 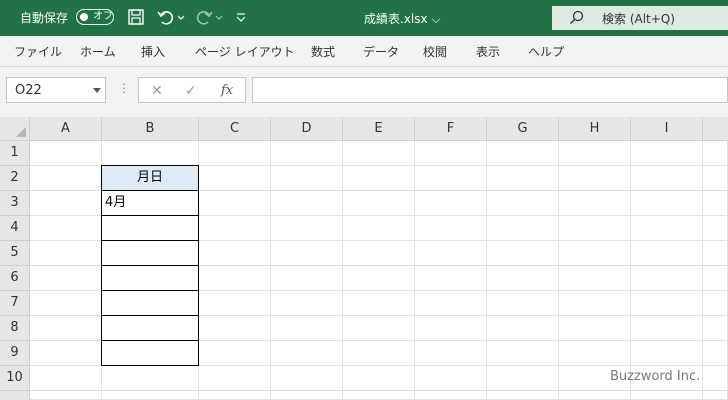 I want to click on tab-insert: 挿入, so click(x=153, y=51).